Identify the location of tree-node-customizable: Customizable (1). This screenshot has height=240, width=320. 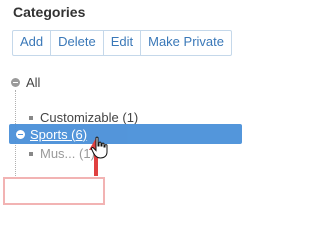
(83, 117).